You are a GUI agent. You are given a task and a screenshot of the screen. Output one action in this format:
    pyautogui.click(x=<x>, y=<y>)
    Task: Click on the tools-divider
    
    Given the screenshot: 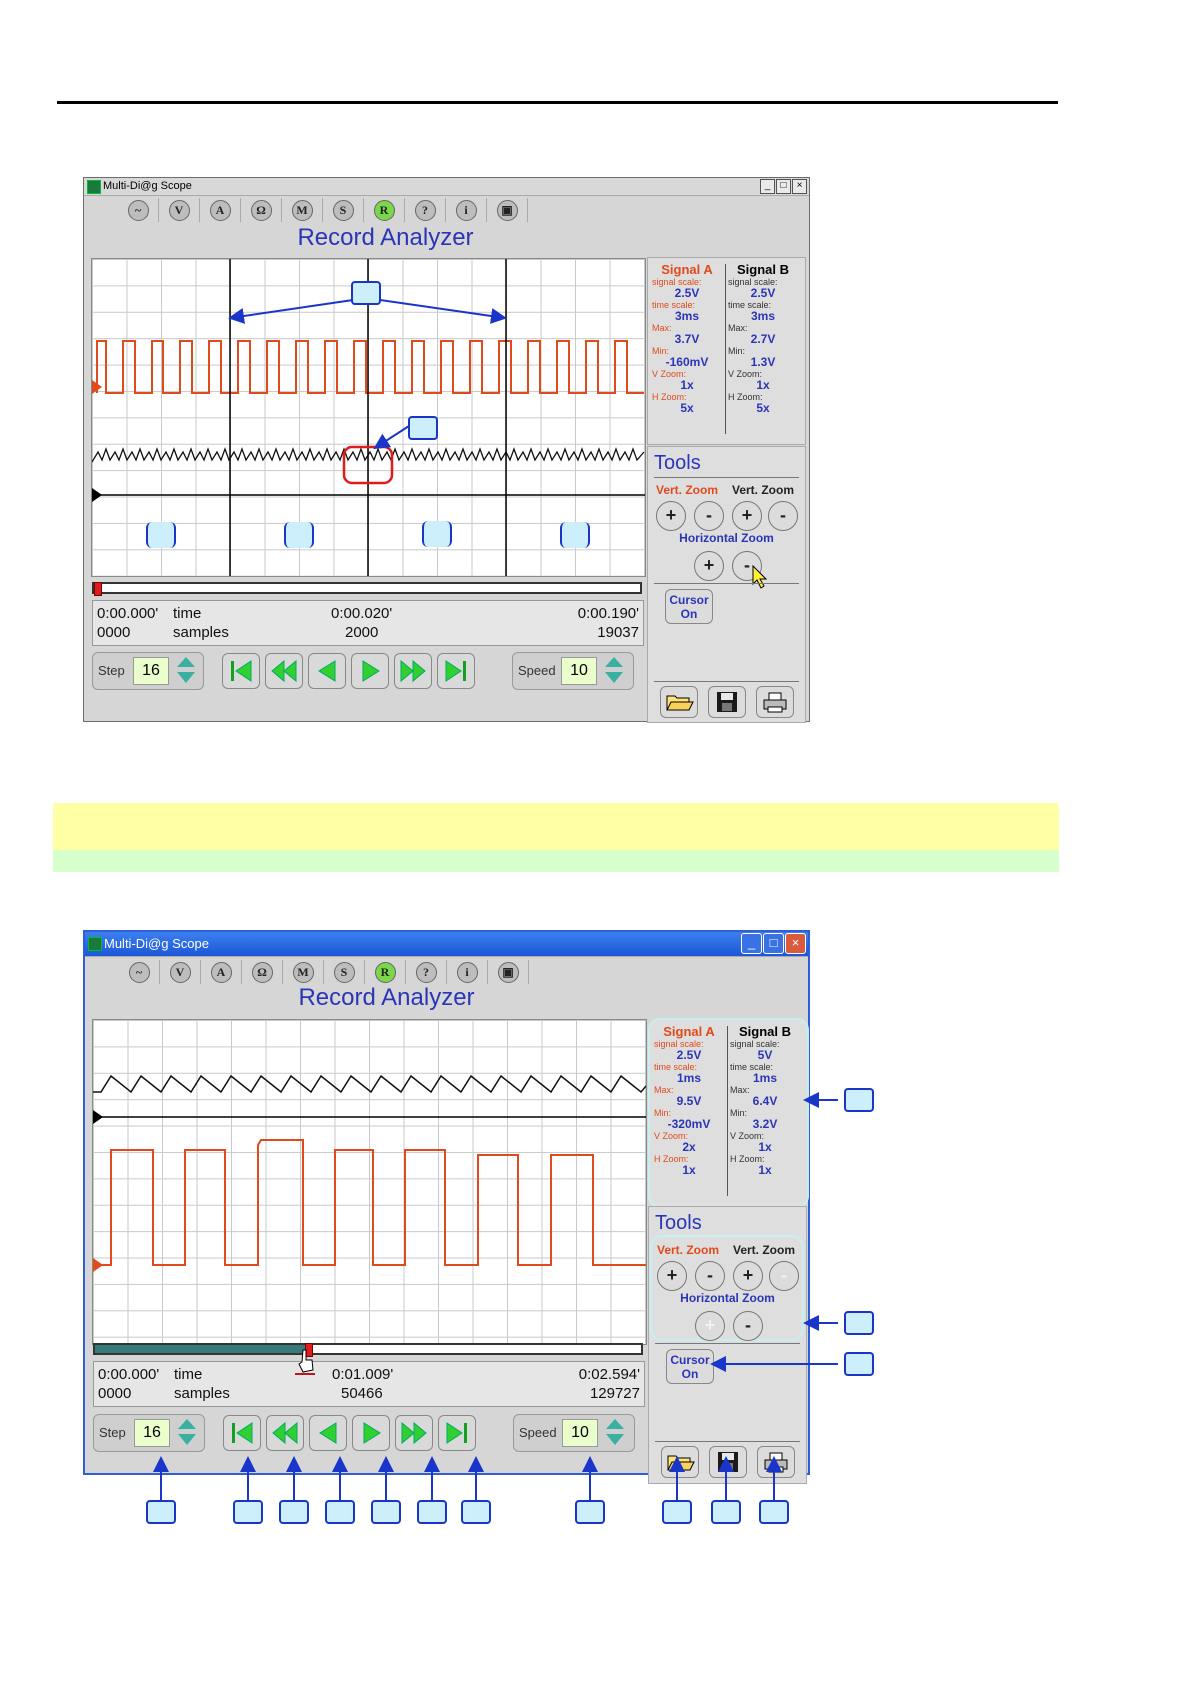 What is the action you would take?
    pyautogui.click(x=726, y=477)
    